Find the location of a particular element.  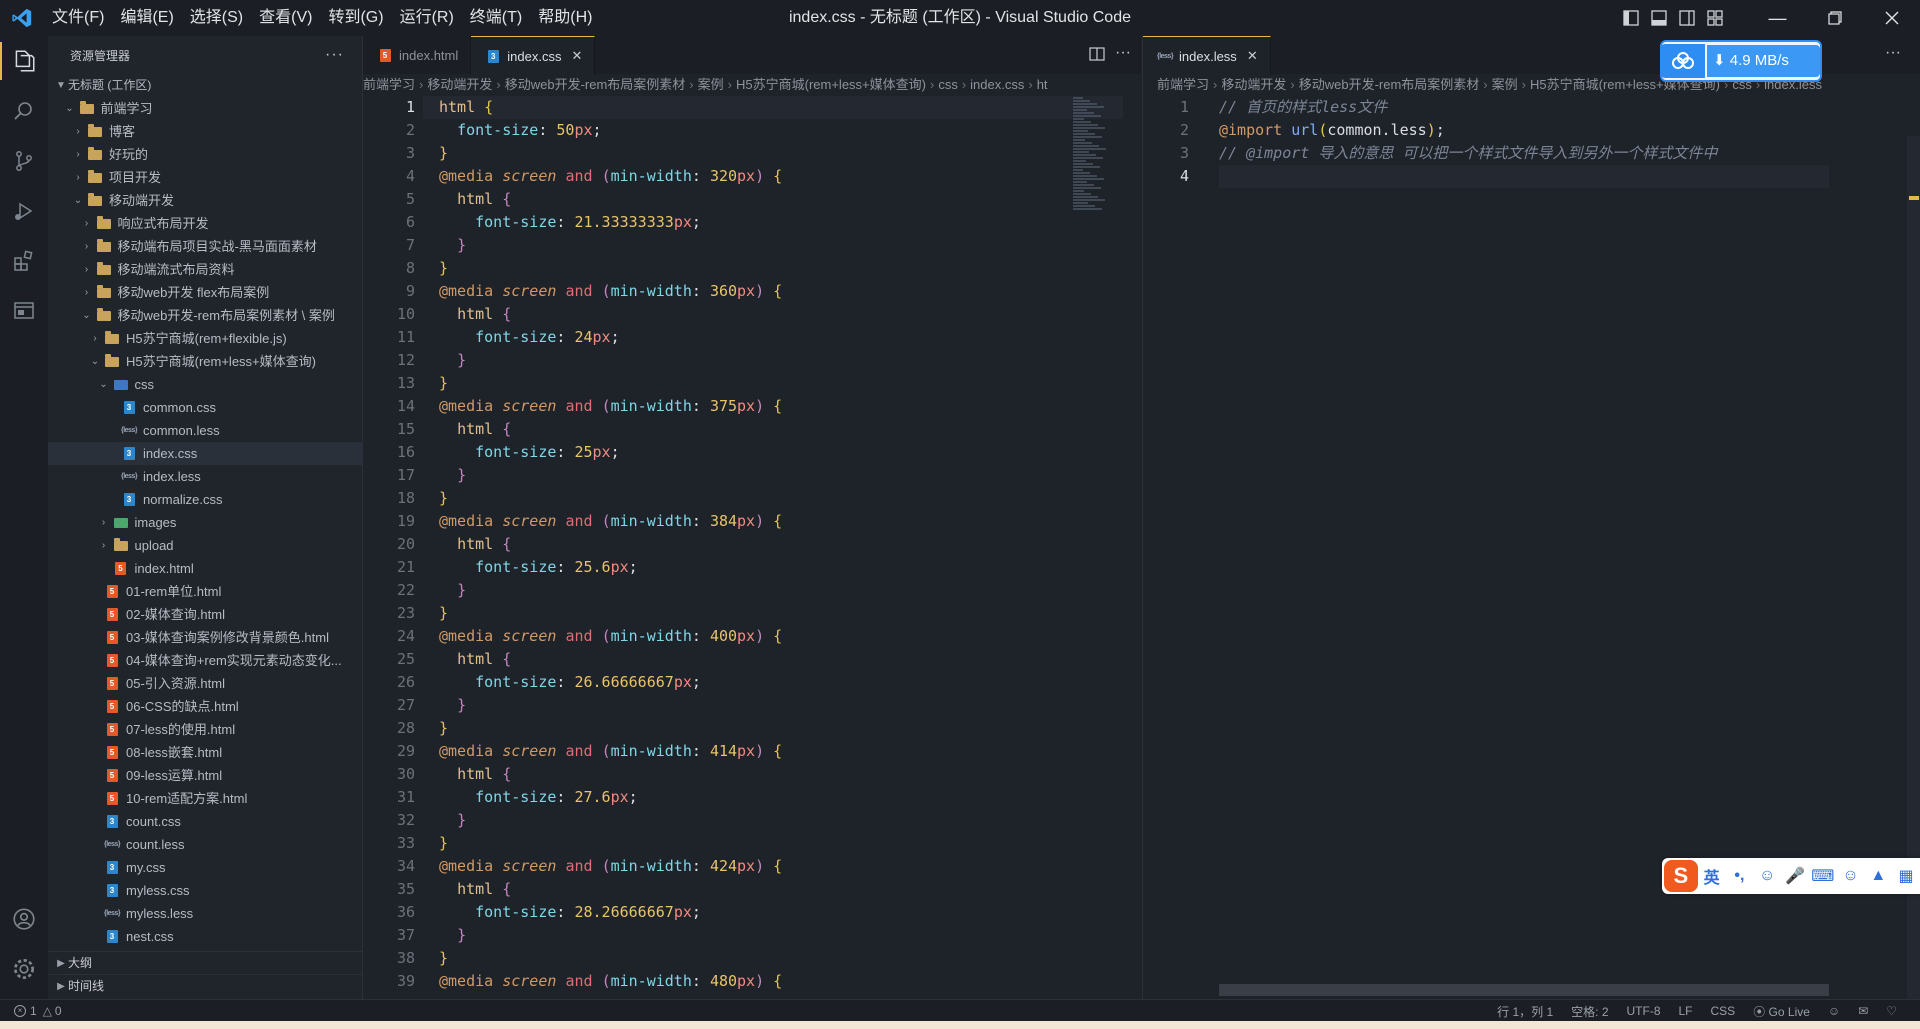

tree-item: › 移动端流式布局资料 is located at coordinates (205, 269).